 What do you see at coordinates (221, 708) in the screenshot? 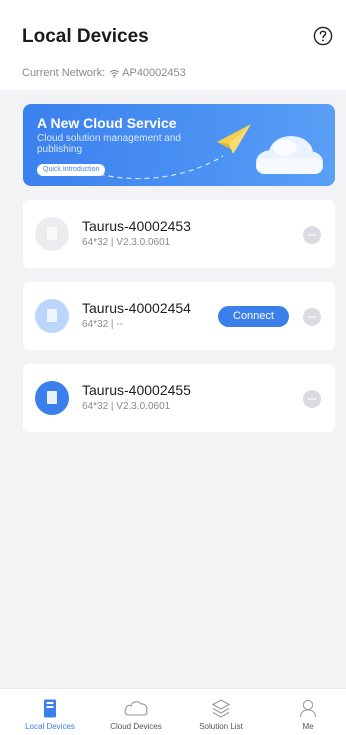
I see `layers-icon` at bounding box center [221, 708].